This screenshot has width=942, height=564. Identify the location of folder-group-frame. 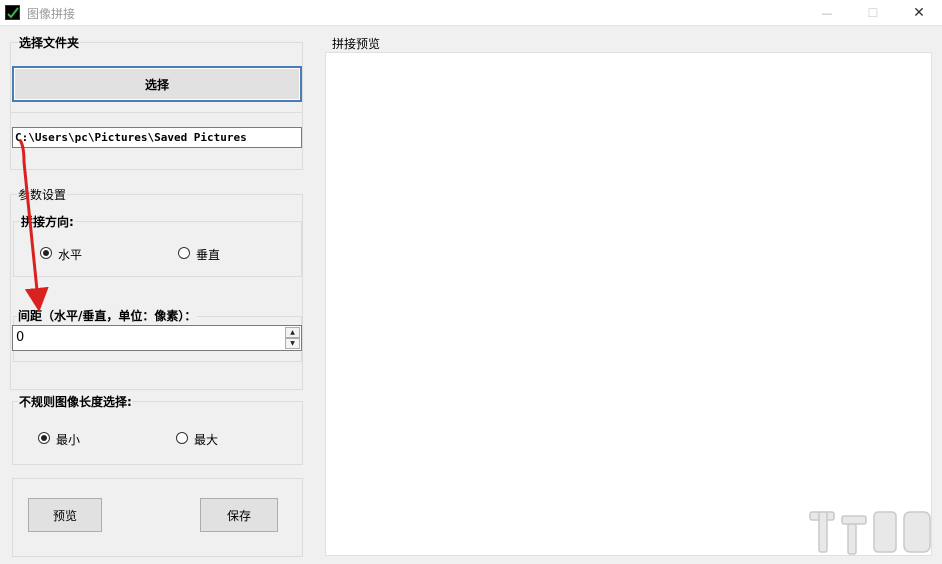
(156, 106).